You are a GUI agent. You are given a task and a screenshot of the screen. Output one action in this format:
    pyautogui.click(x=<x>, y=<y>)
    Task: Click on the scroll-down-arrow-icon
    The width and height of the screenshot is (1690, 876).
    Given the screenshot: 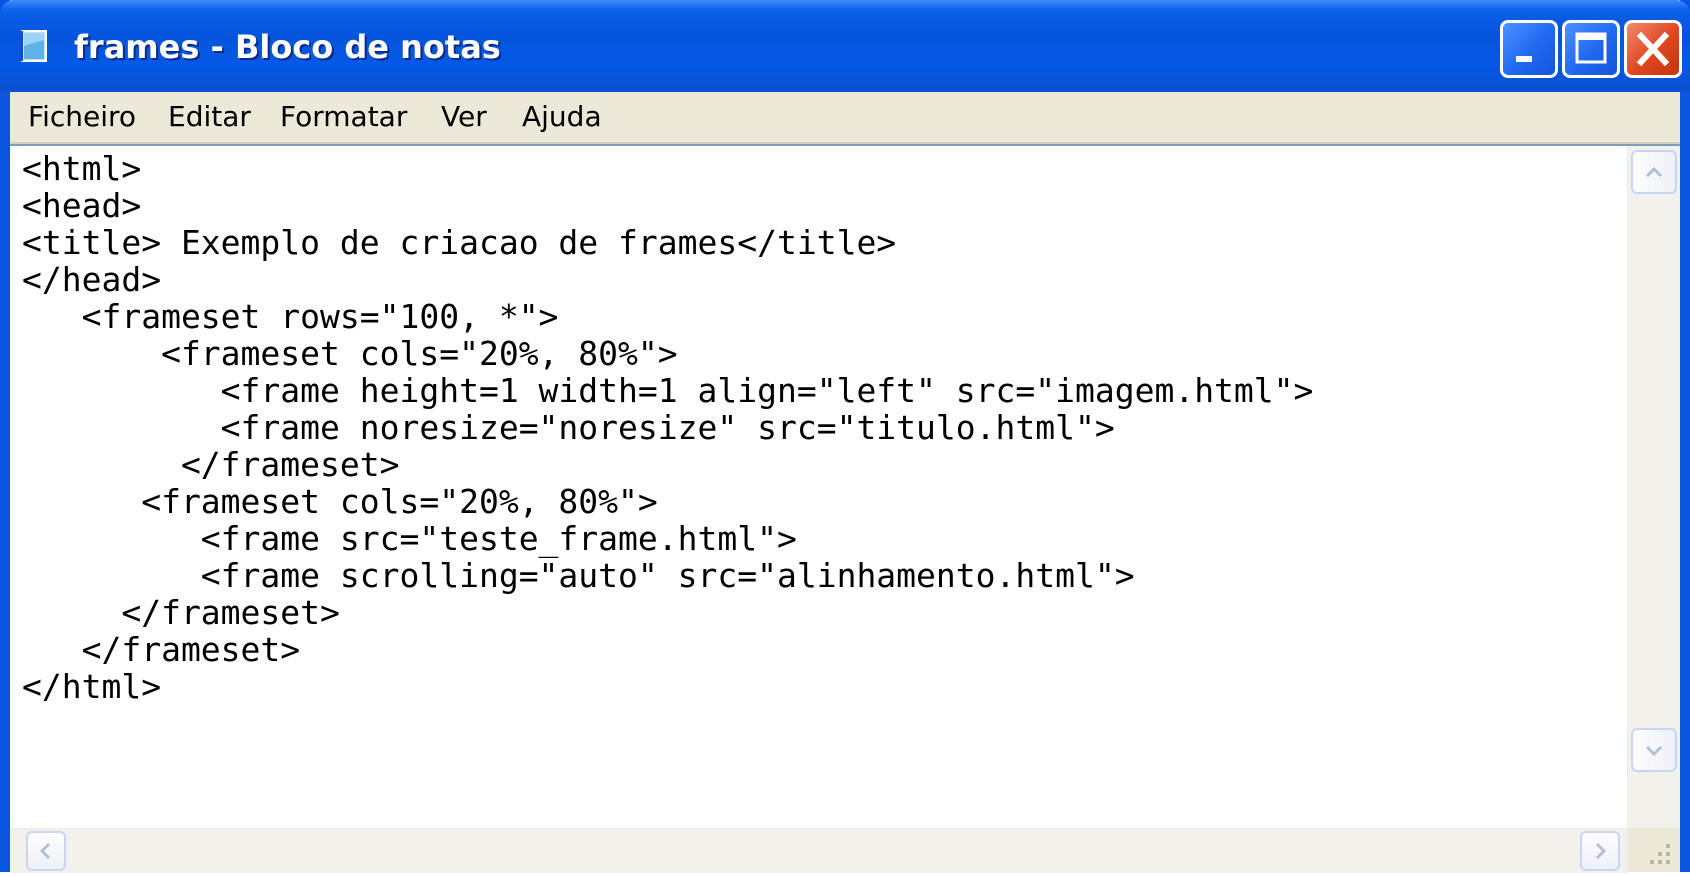 What is the action you would take?
    pyautogui.click(x=1654, y=751)
    